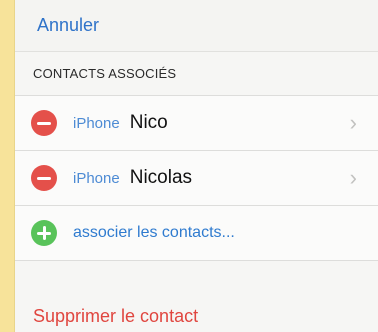  What do you see at coordinates (68, 25) in the screenshot?
I see `cancel-button: Annuler` at bounding box center [68, 25].